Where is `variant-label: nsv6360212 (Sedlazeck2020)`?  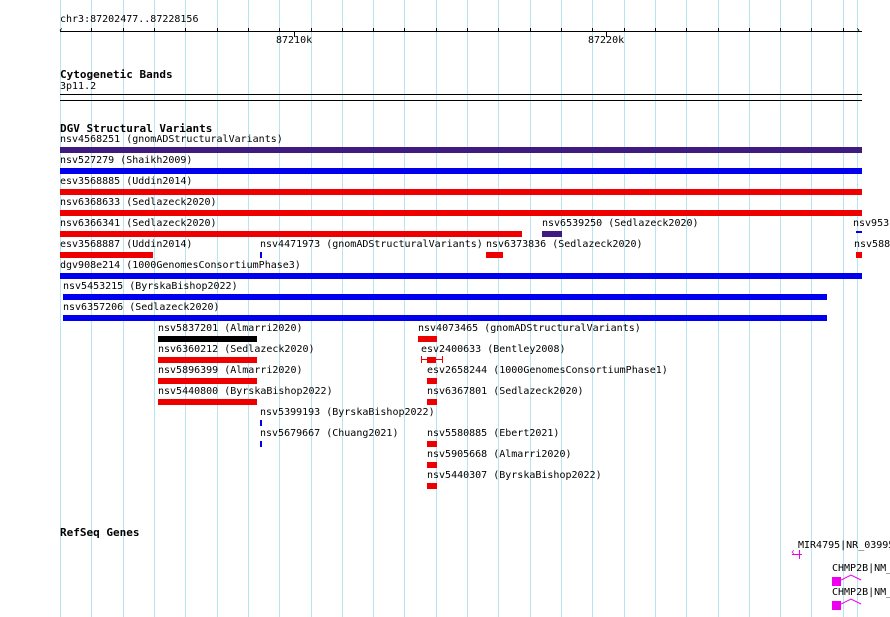
variant-label: nsv6360212 (Sedlazeck2020) is located at coordinates (236, 350).